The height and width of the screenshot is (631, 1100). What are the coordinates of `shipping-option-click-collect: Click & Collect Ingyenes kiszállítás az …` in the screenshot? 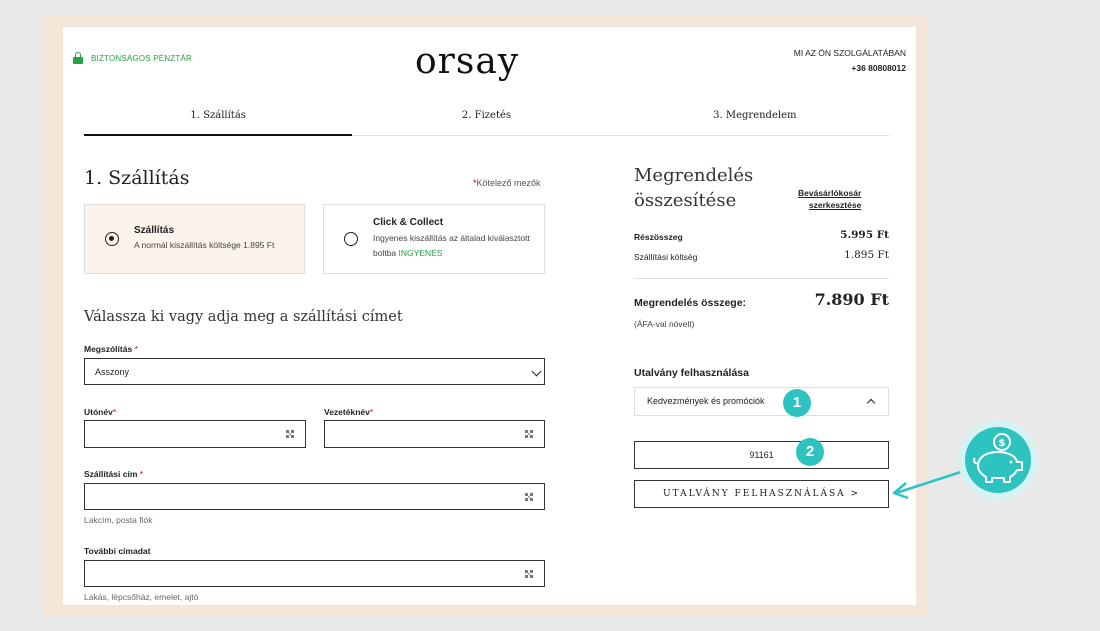 It's located at (434, 239).